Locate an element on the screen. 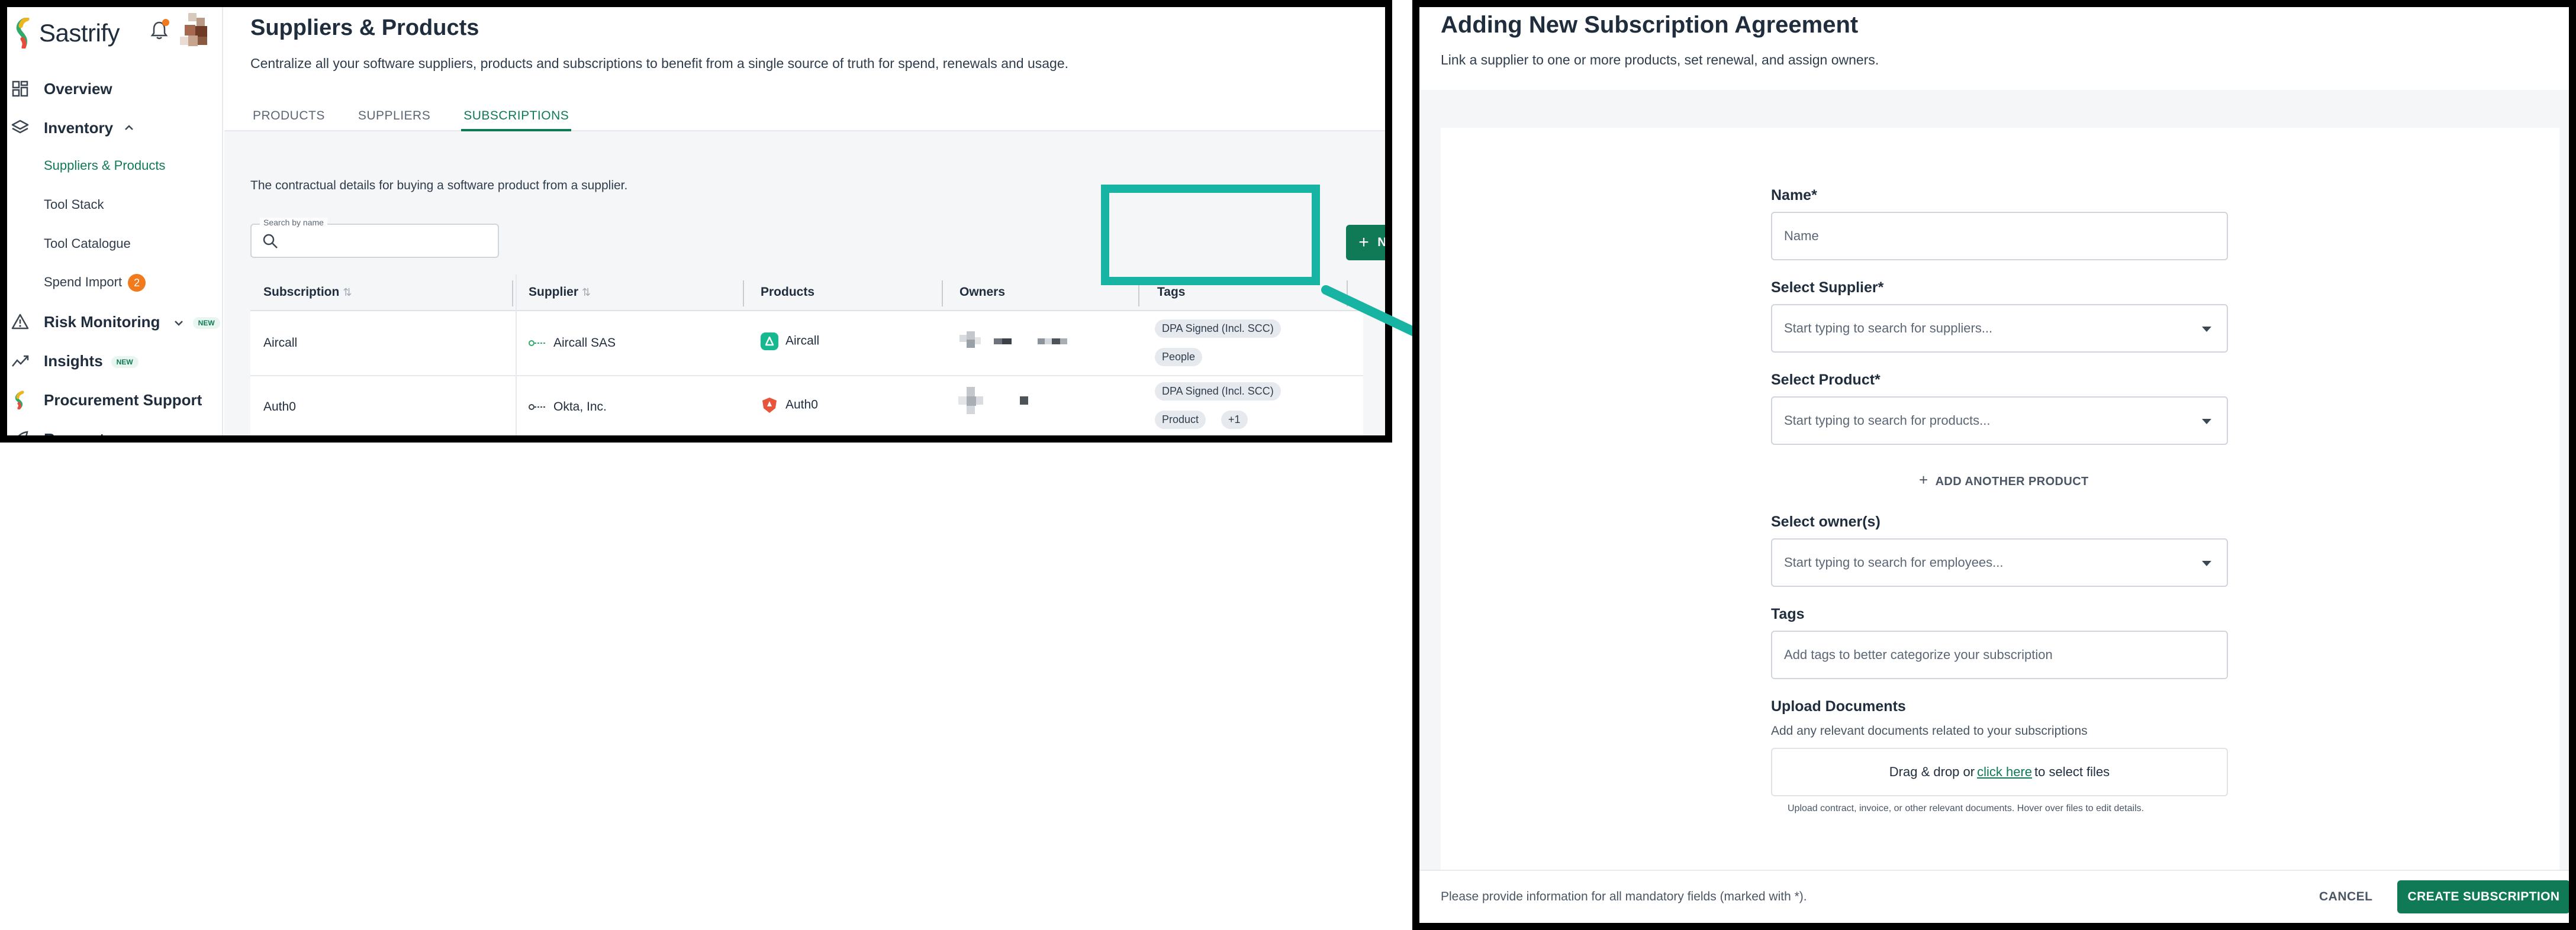  sidebar-item-inventory: Inventory is located at coordinates (115, 128).